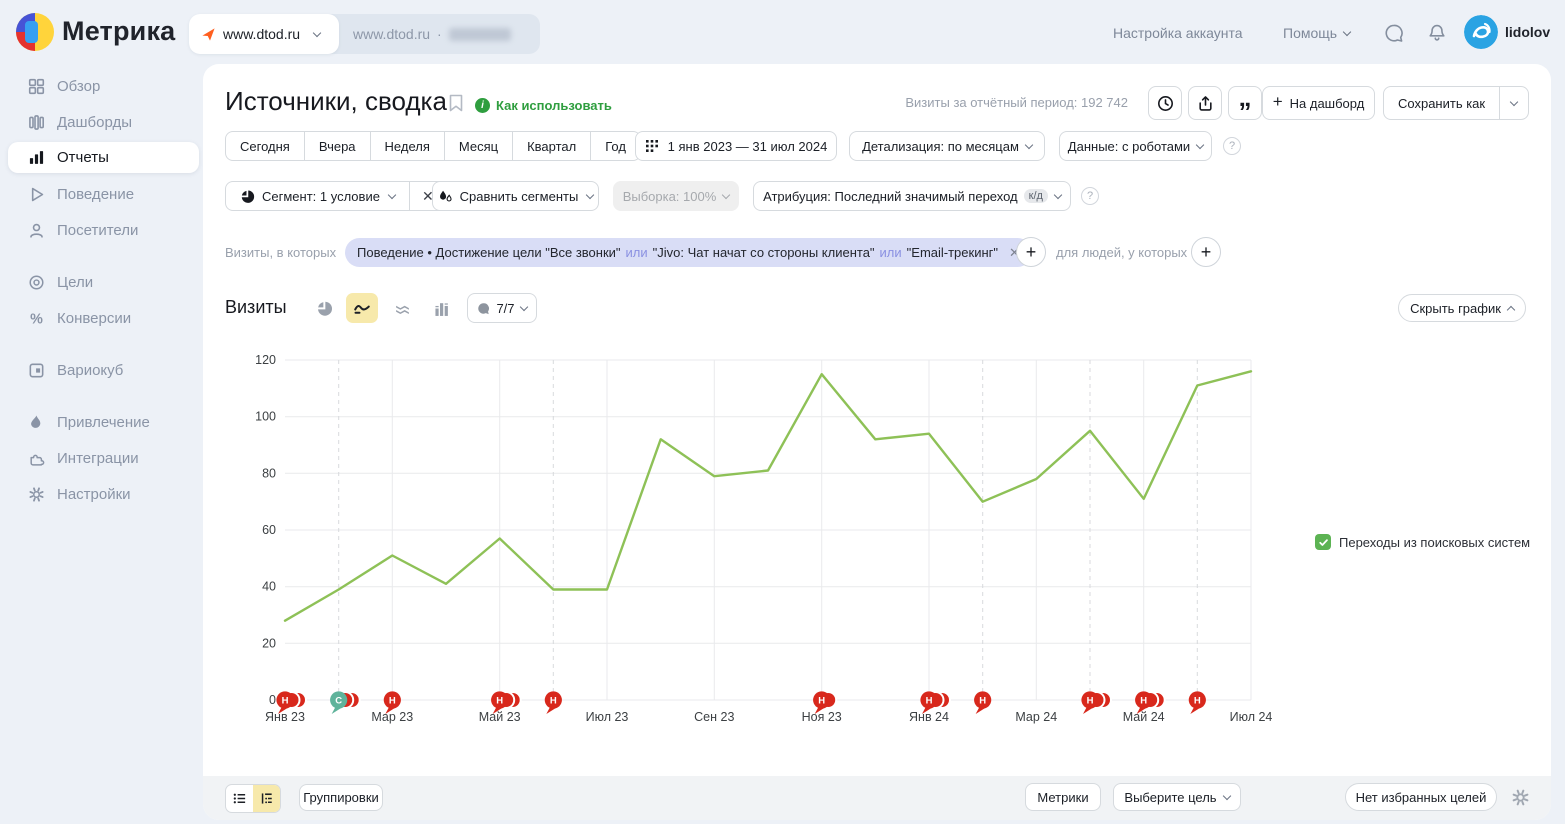  I want to click on gear-icon, so click(1520, 797).